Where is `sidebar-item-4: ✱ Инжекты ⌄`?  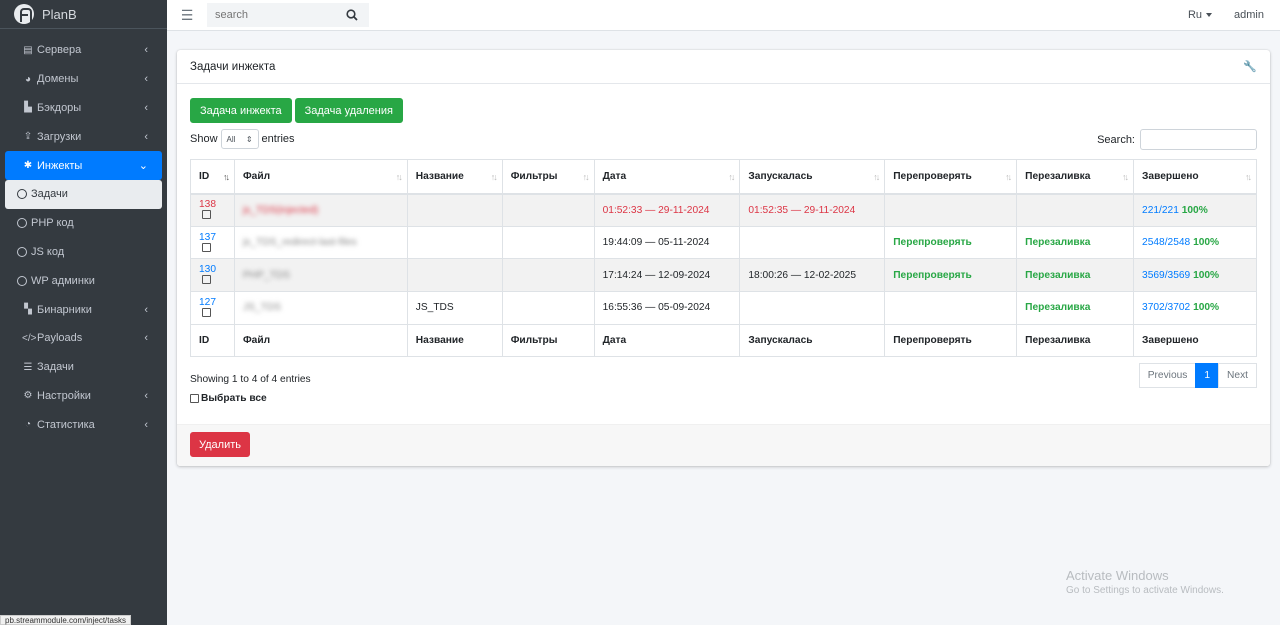
sidebar-item-4: ✱ Инжекты ⌄ is located at coordinates (83, 165).